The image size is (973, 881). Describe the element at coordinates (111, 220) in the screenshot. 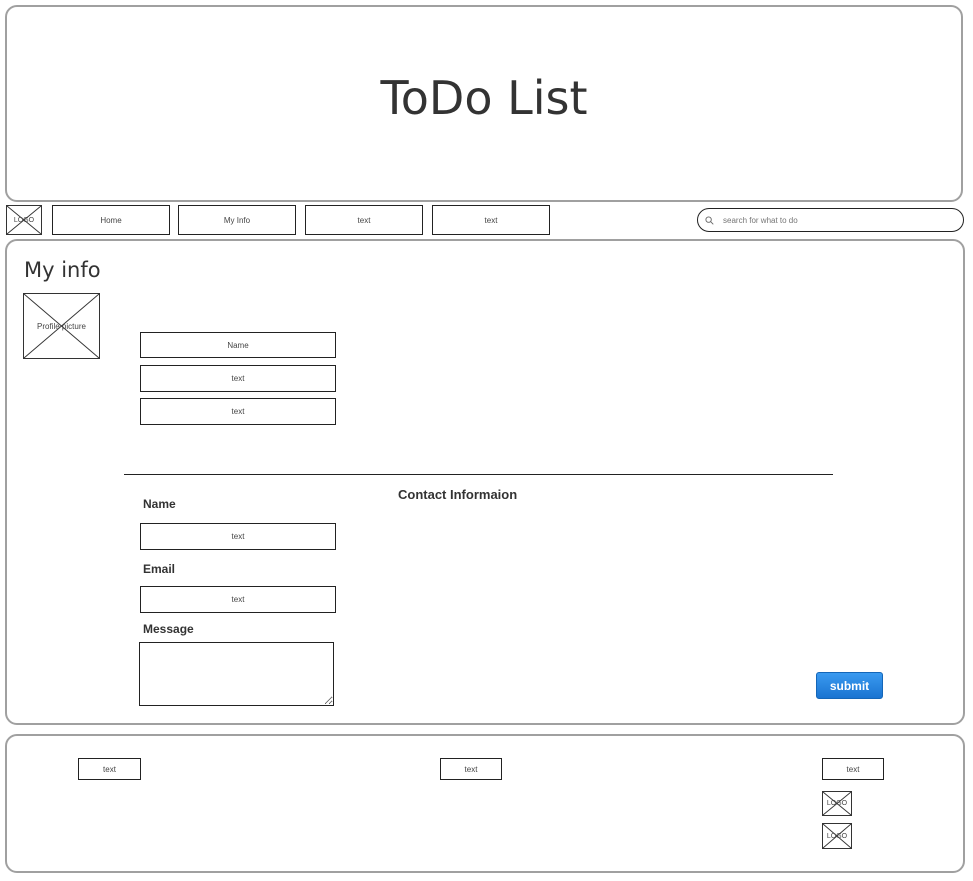

I see `nav-item-home: Home` at that location.